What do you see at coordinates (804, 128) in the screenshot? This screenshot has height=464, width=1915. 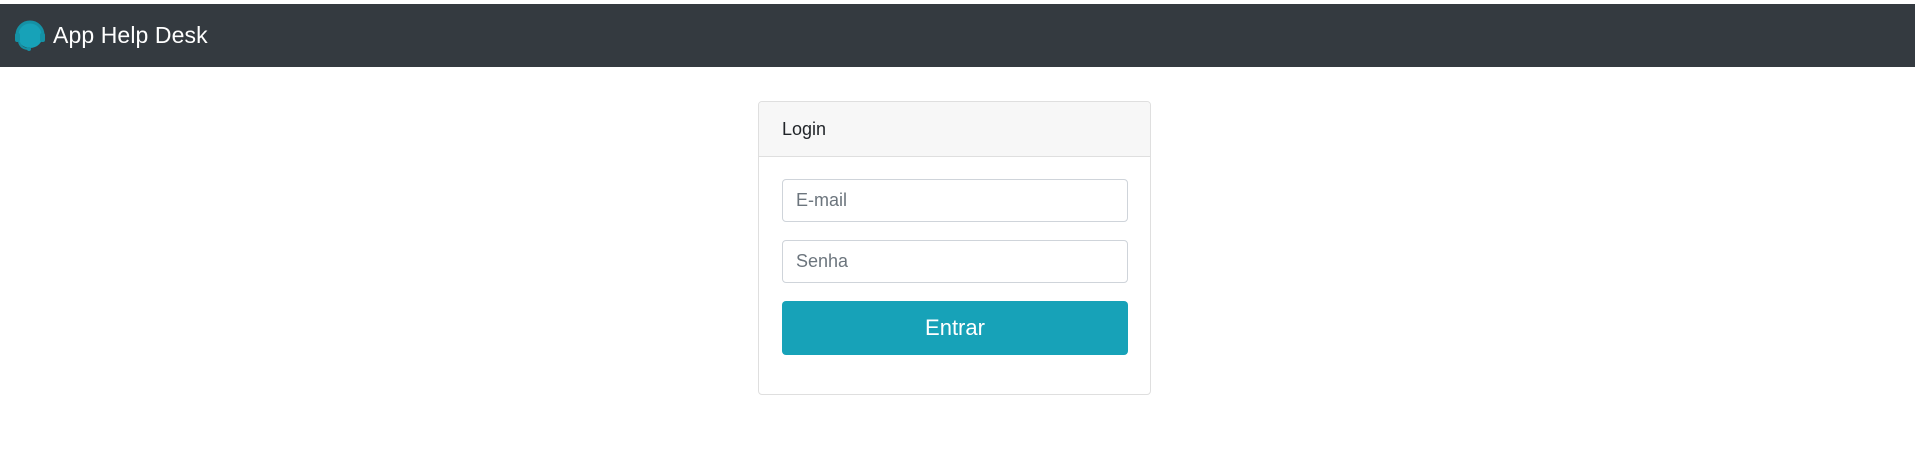 I see `login-title: Login` at bounding box center [804, 128].